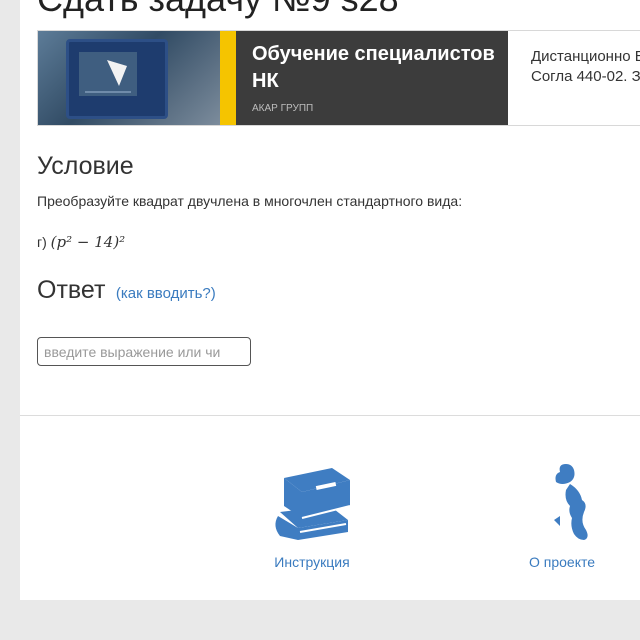 Image resolution: width=640 pixels, height=640 pixels. What do you see at coordinates (71, 290) in the screenshot?
I see `answer-heading: Ответ` at bounding box center [71, 290].